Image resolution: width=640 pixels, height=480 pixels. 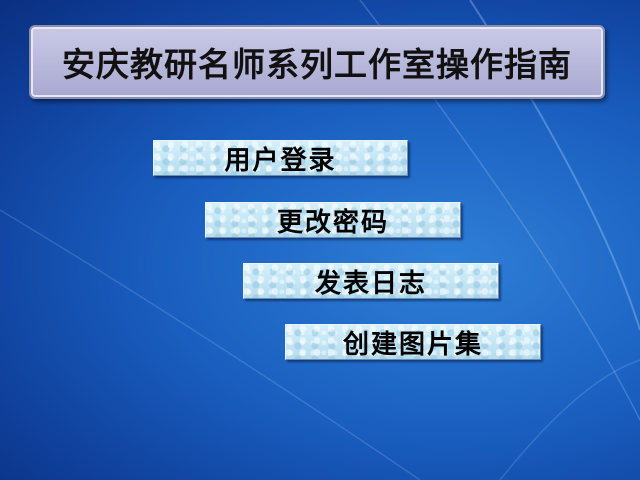 I want to click on change-password-label: 更改密码, so click(x=332, y=222).